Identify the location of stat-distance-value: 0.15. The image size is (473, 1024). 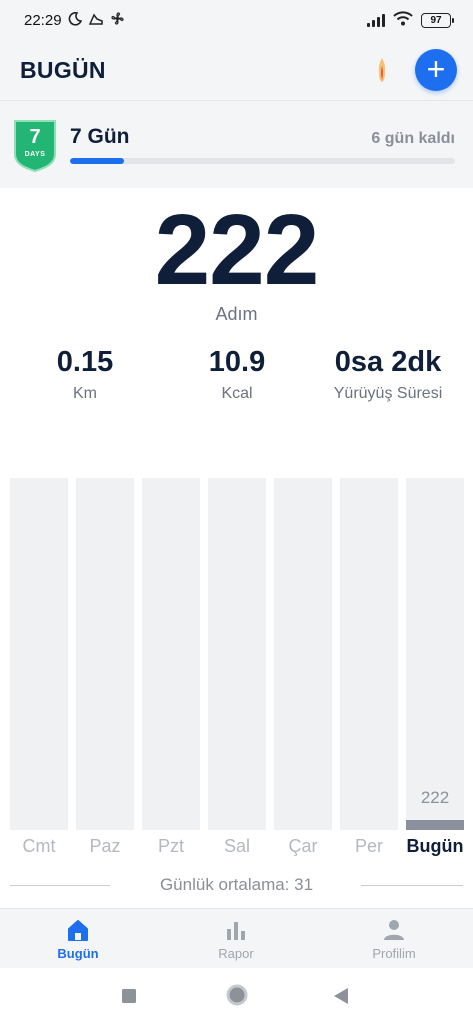
(85, 362).